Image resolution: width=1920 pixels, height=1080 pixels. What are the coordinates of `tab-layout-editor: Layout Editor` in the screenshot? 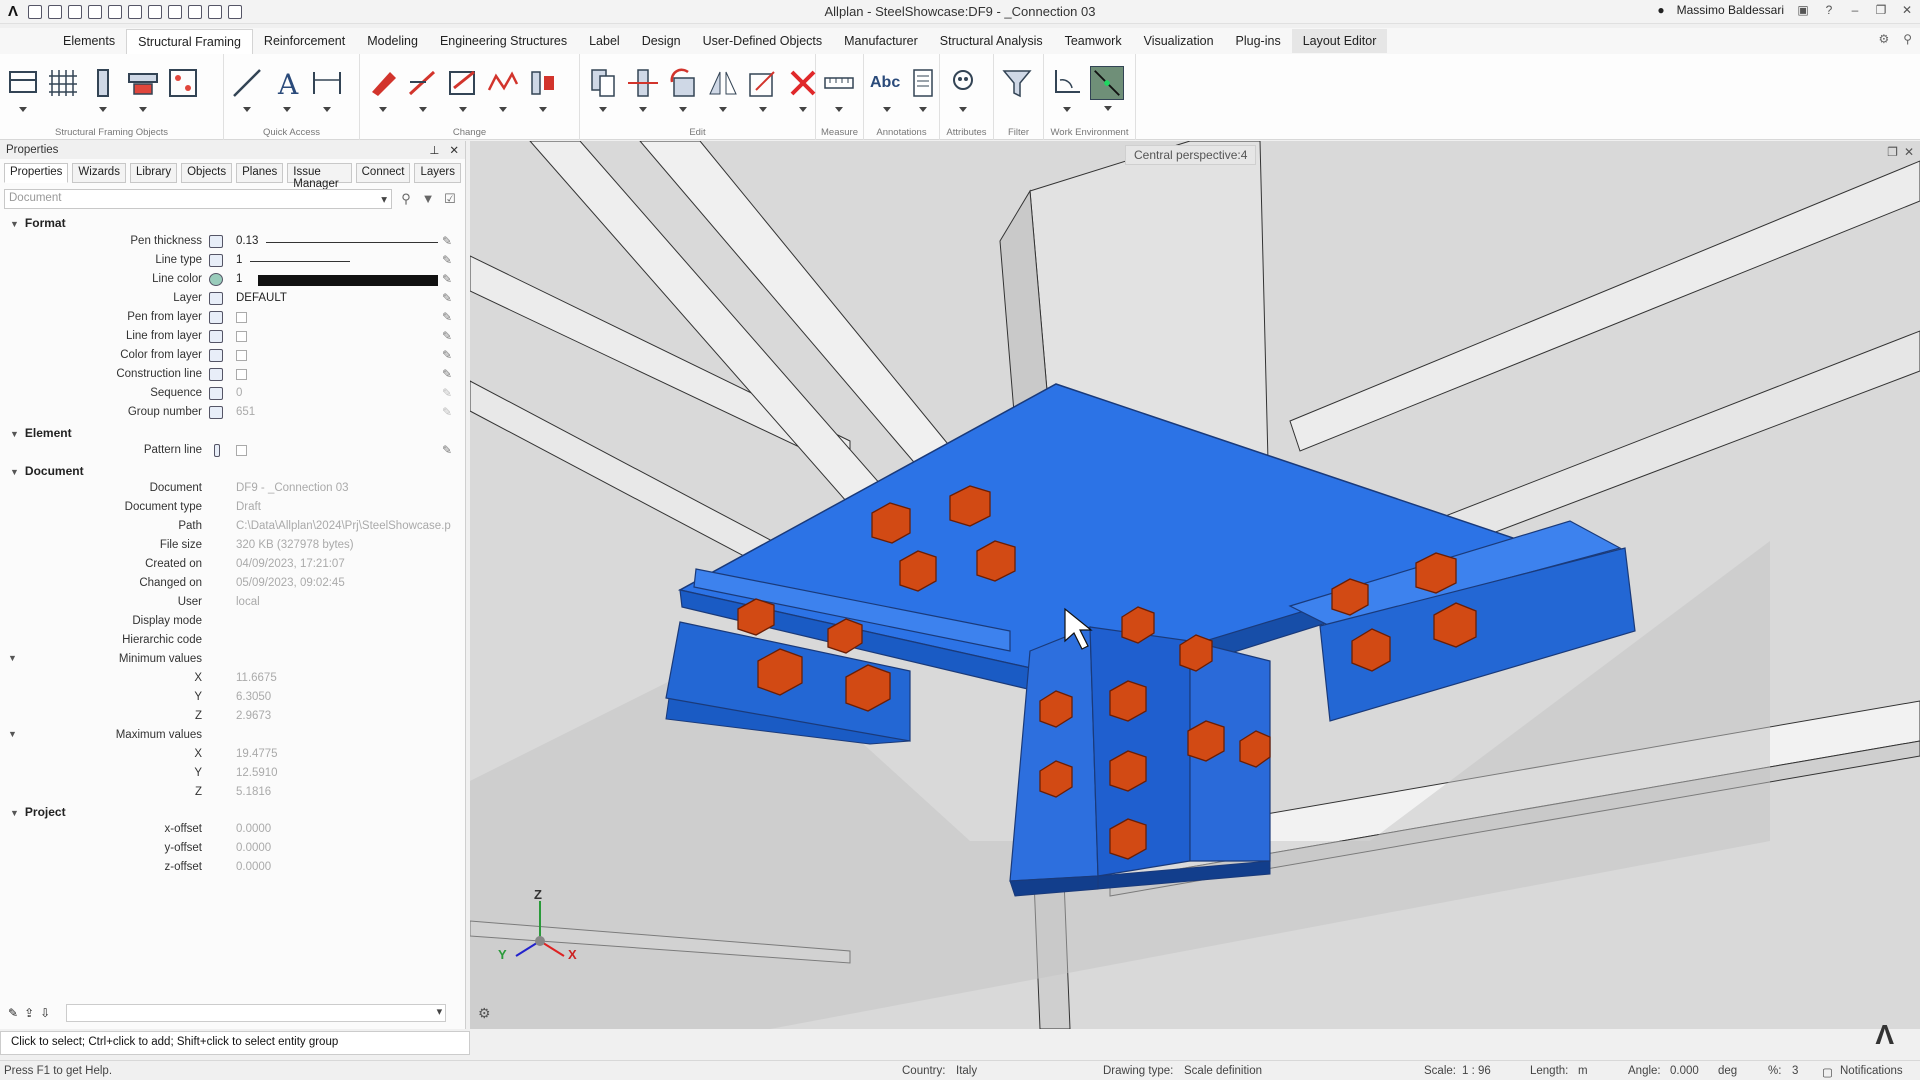 It's located at (1339, 41).